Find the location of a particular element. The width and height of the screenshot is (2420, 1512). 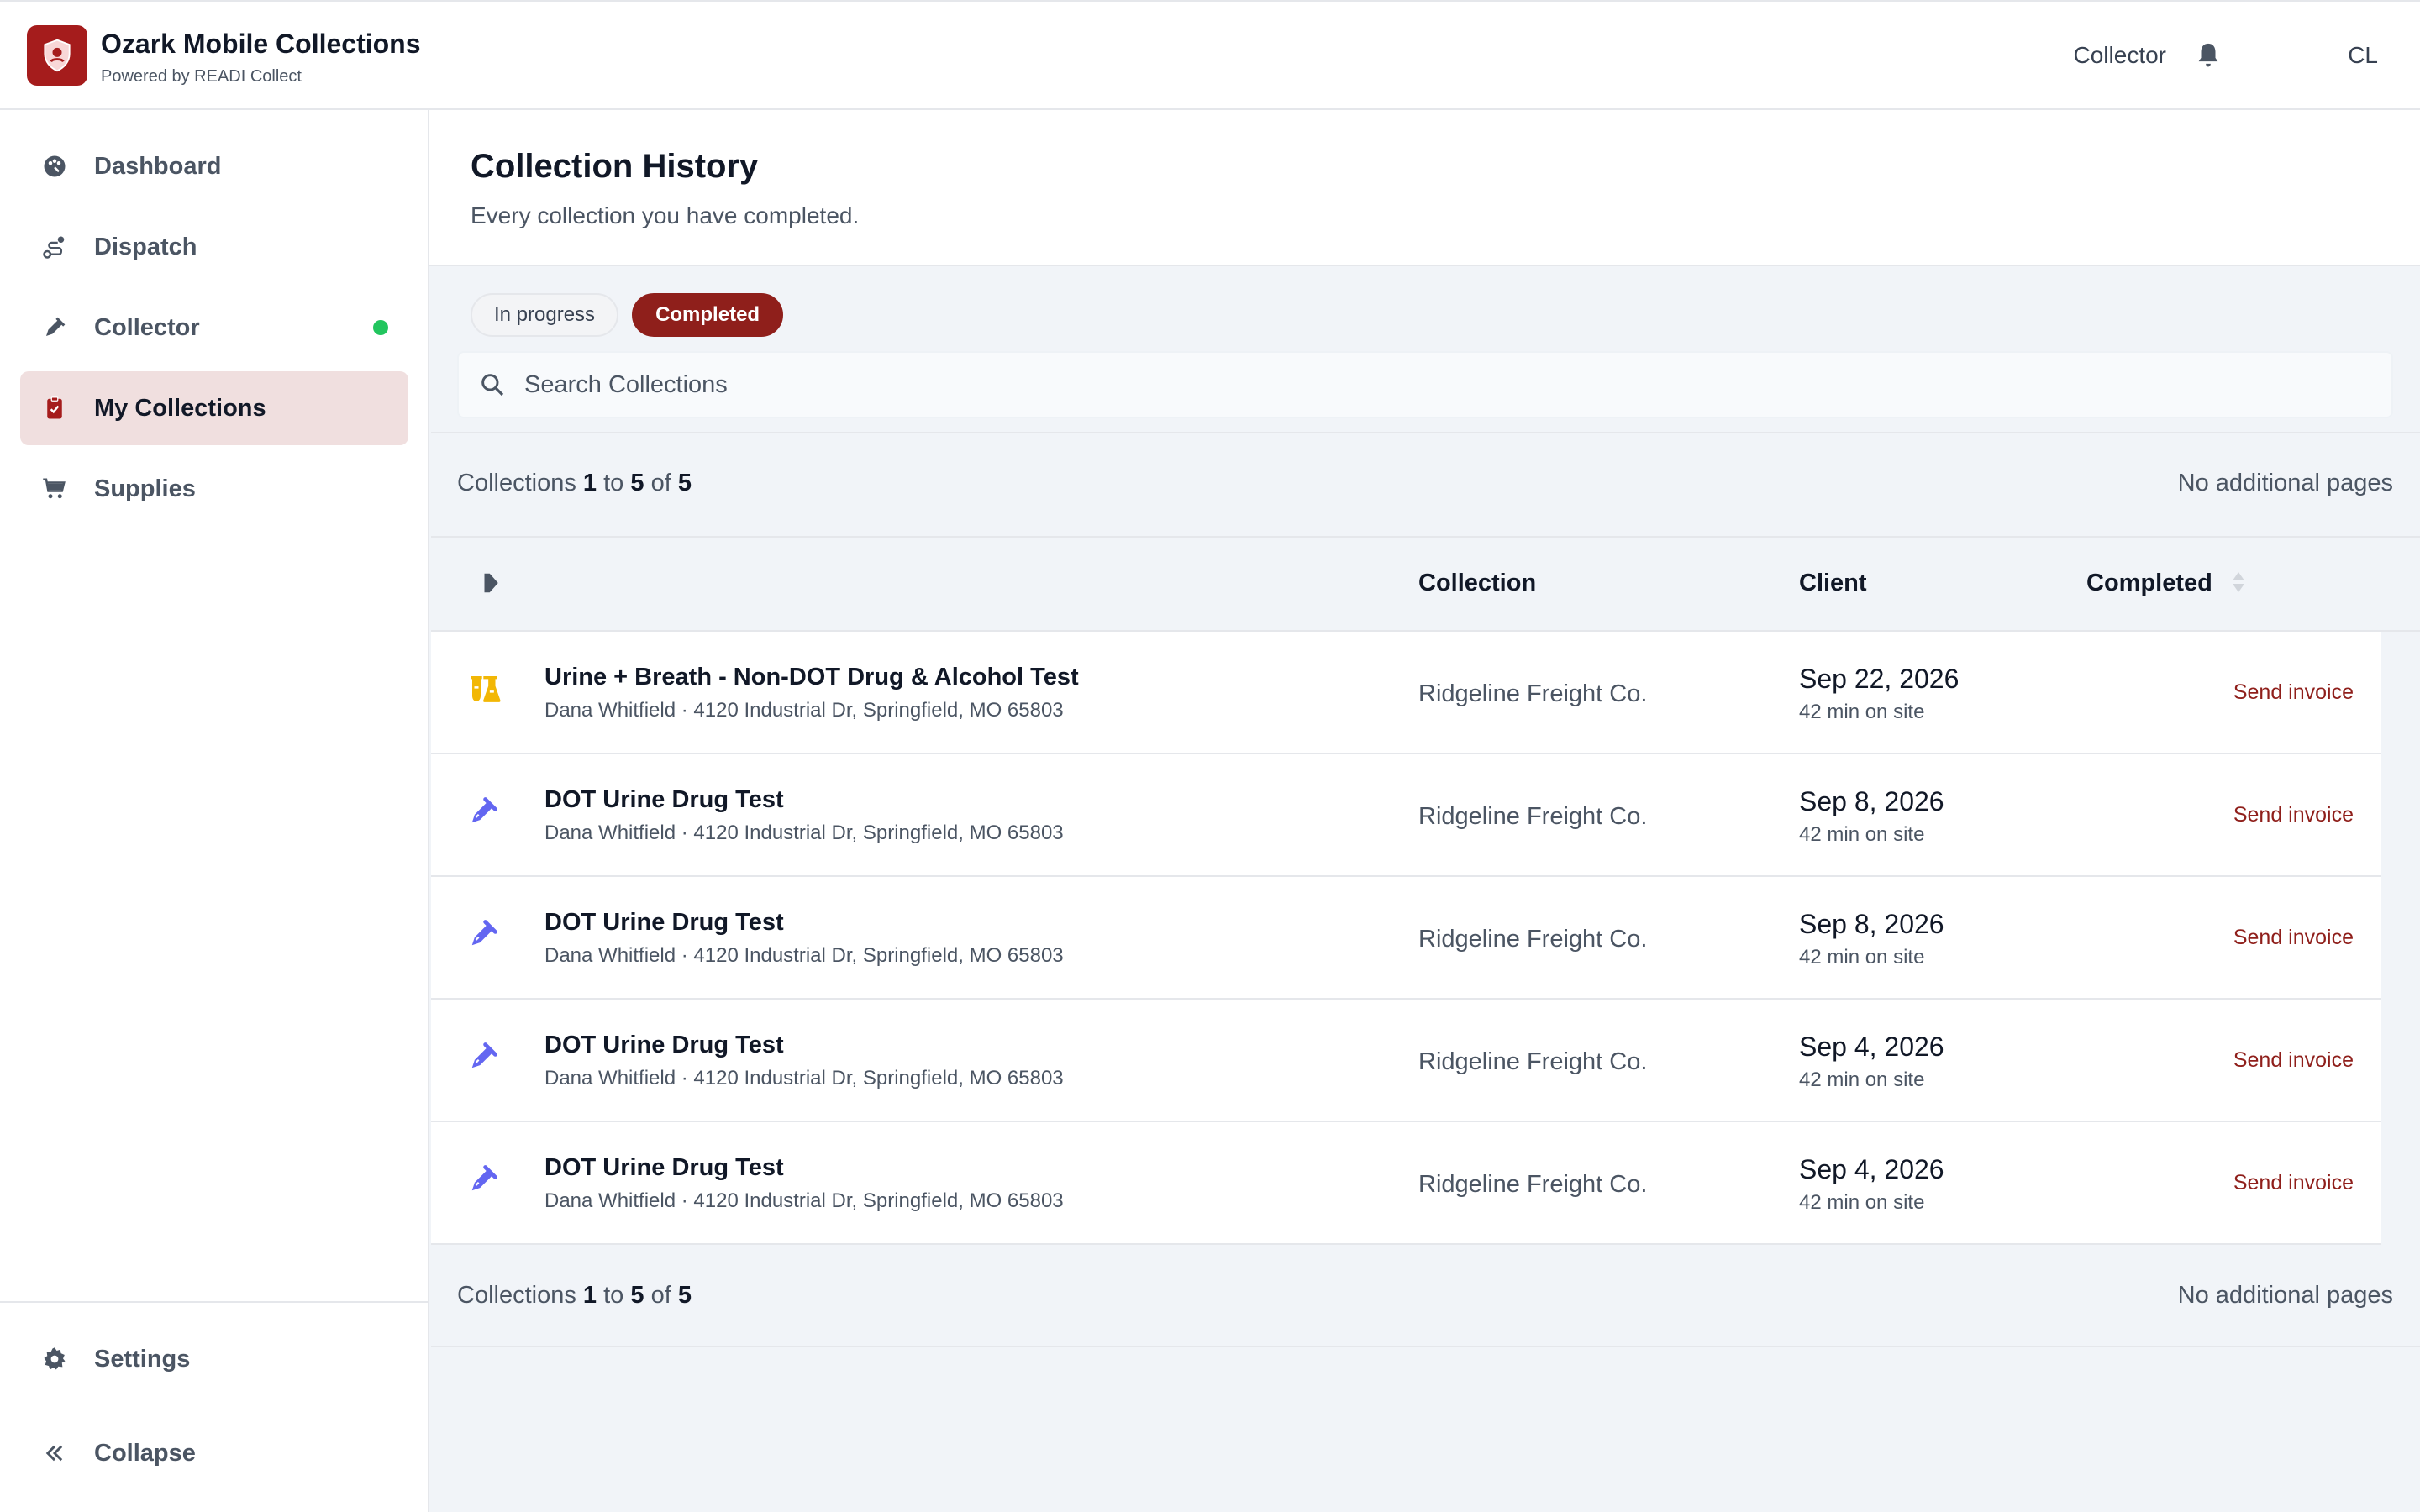

sidebar-item-dashboard: Dashboard is located at coordinates (214, 166).